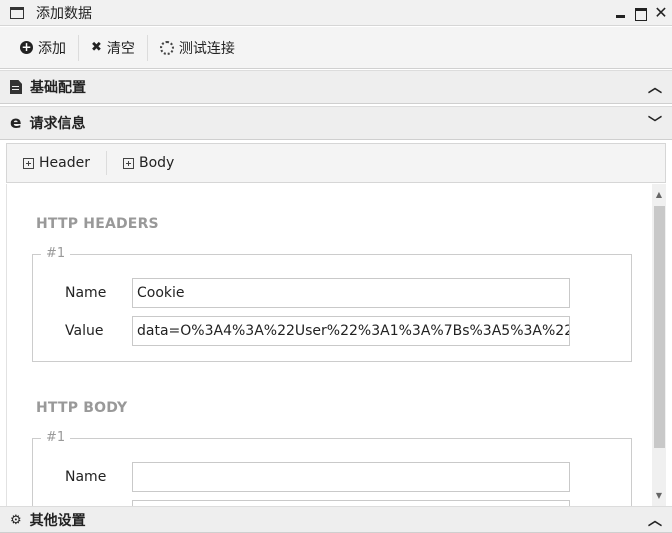 This screenshot has width=672, height=533. Describe the element at coordinates (26, 47) in the screenshot. I see `plus-circle-icon: +` at that location.